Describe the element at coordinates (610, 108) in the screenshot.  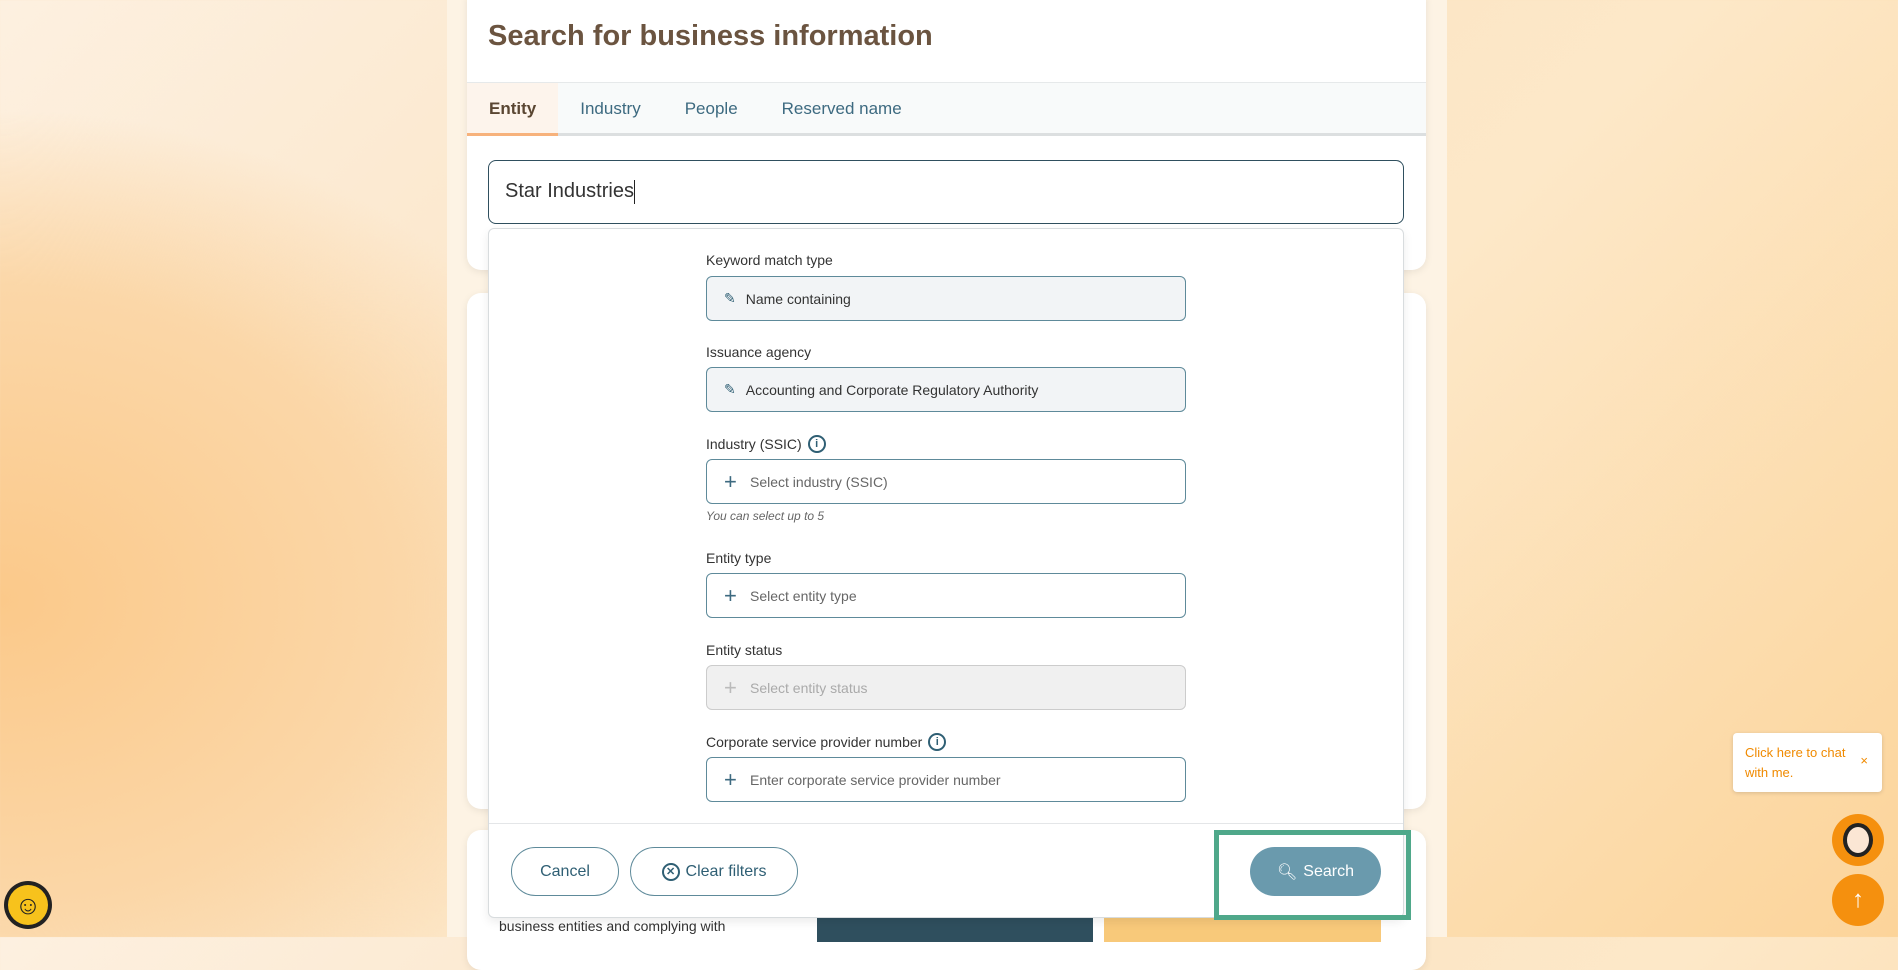
I see `tab-industry: Industry` at that location.